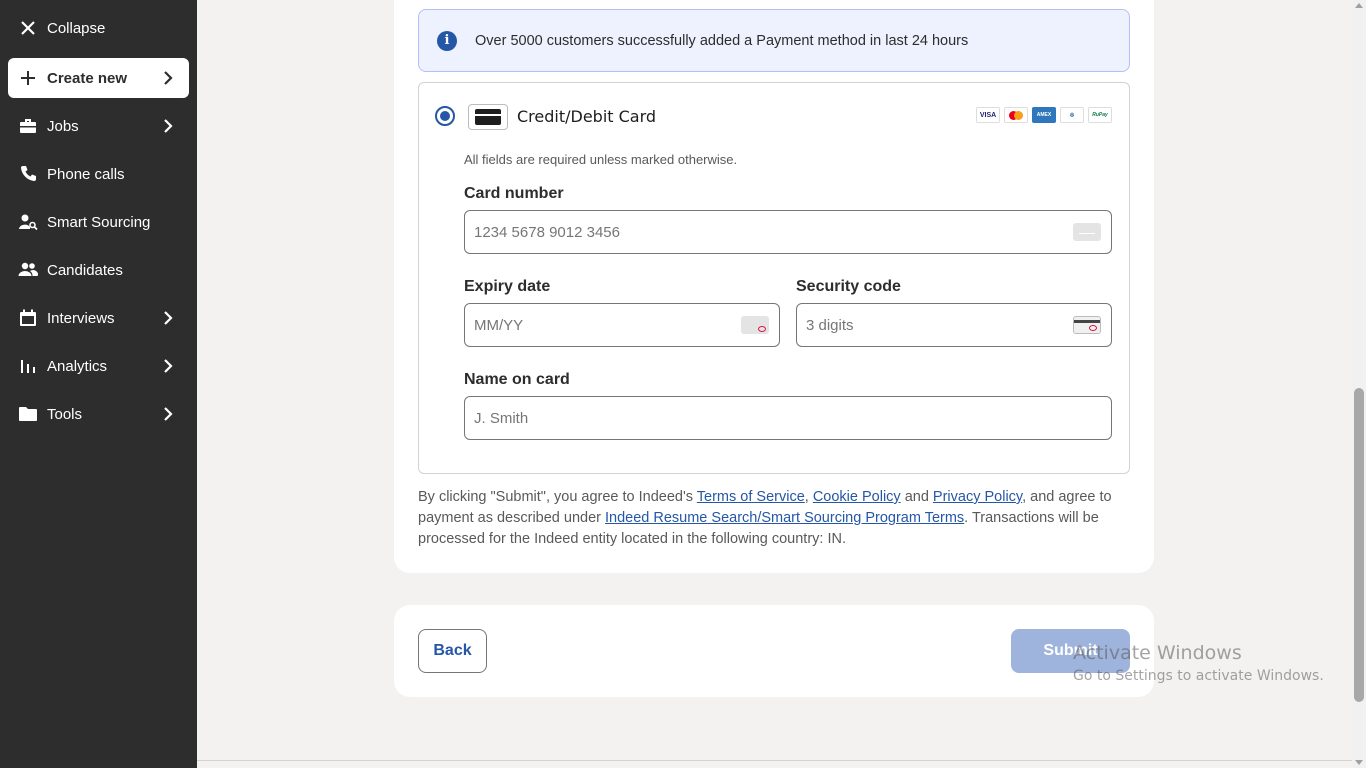 This screenshot has width=1366, height=768. I want to click on sidebar-item-interviews: Interviews, so click(98, 318).